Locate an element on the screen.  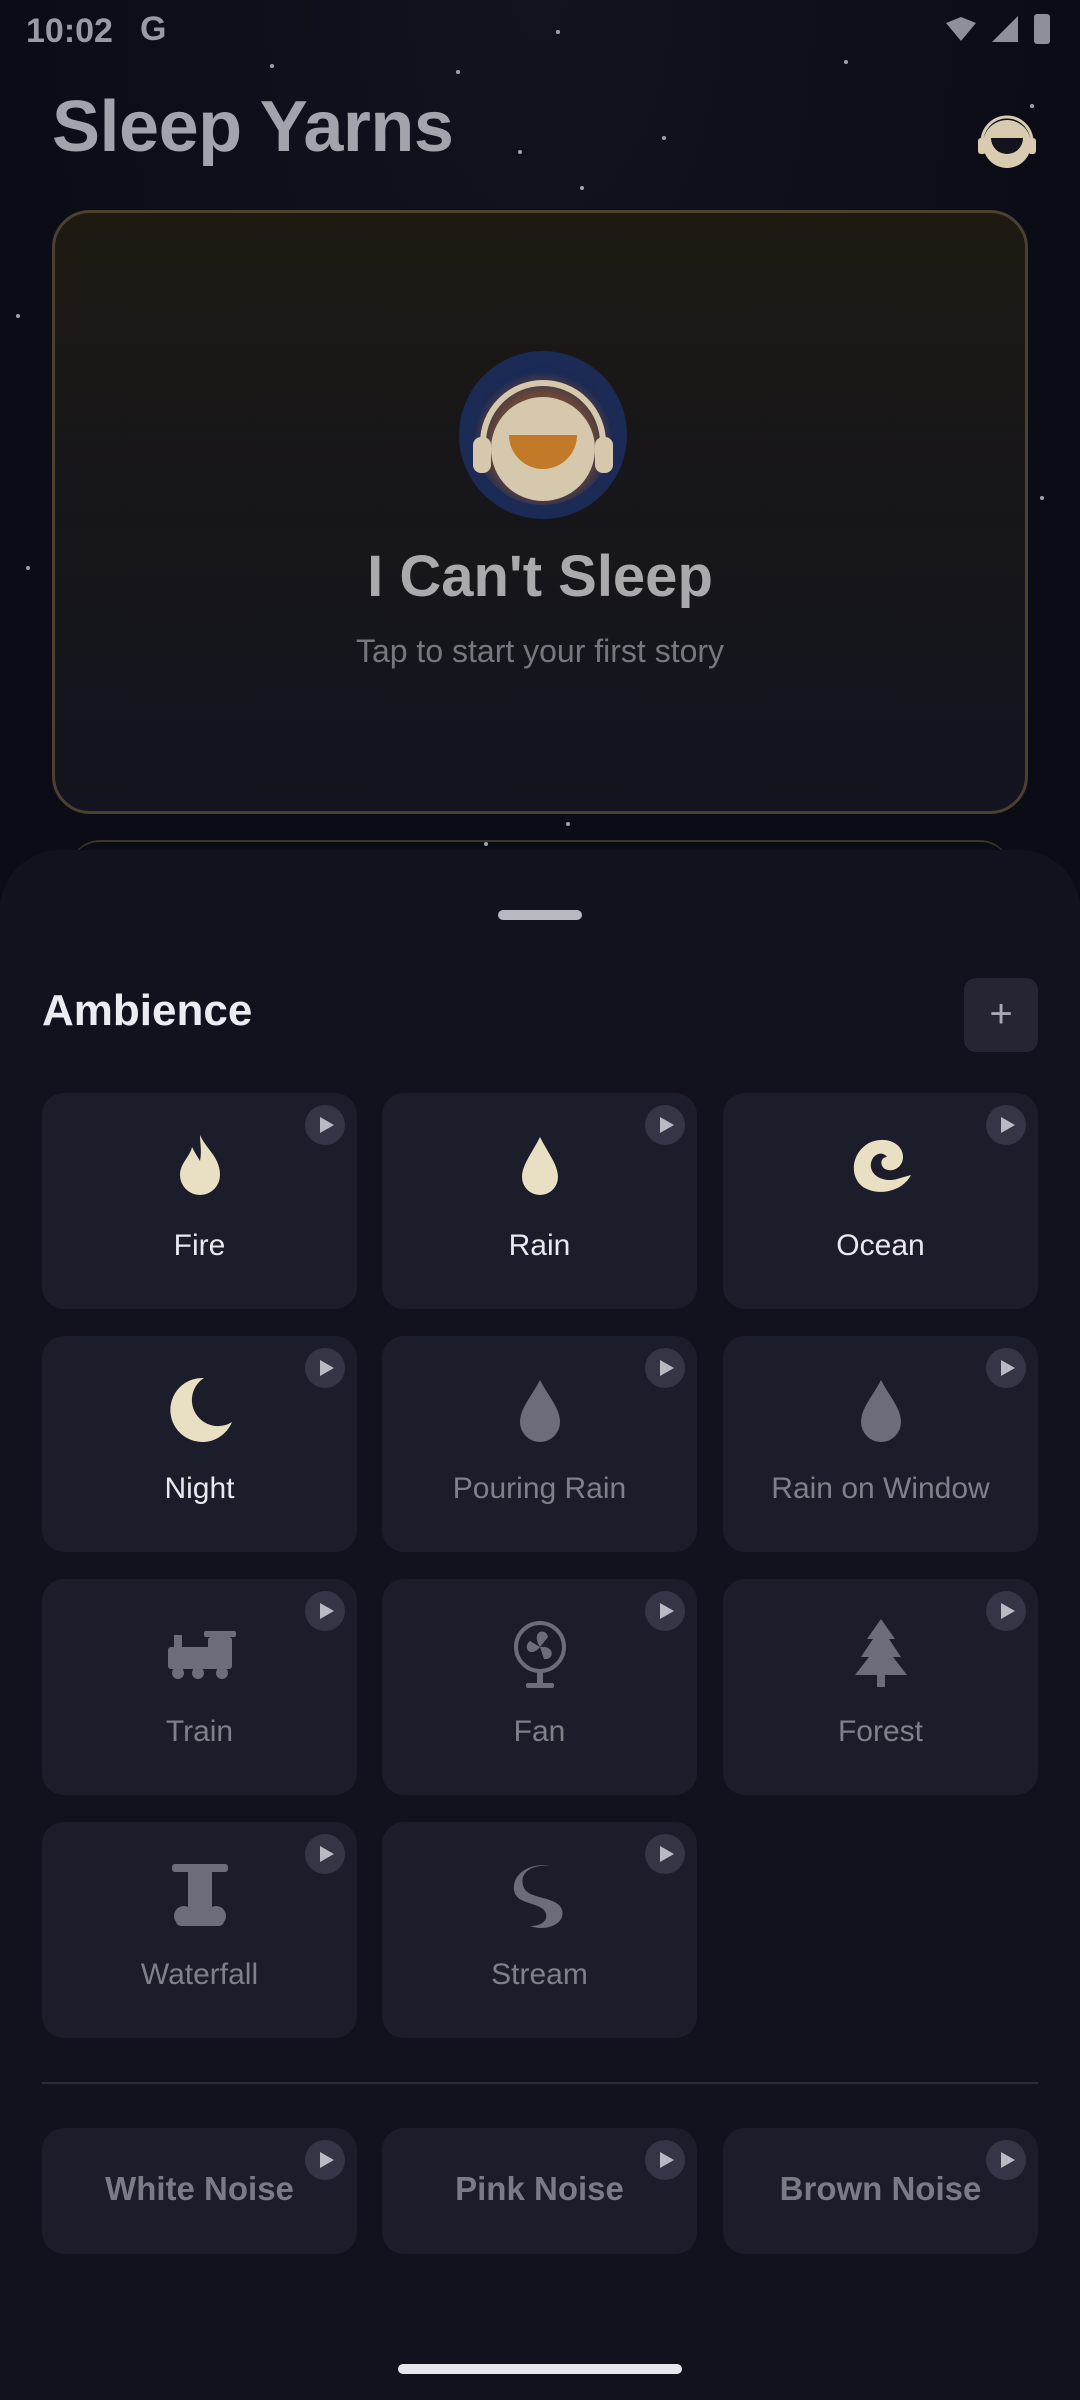
drag-handle is located at coordinates (540, 915).